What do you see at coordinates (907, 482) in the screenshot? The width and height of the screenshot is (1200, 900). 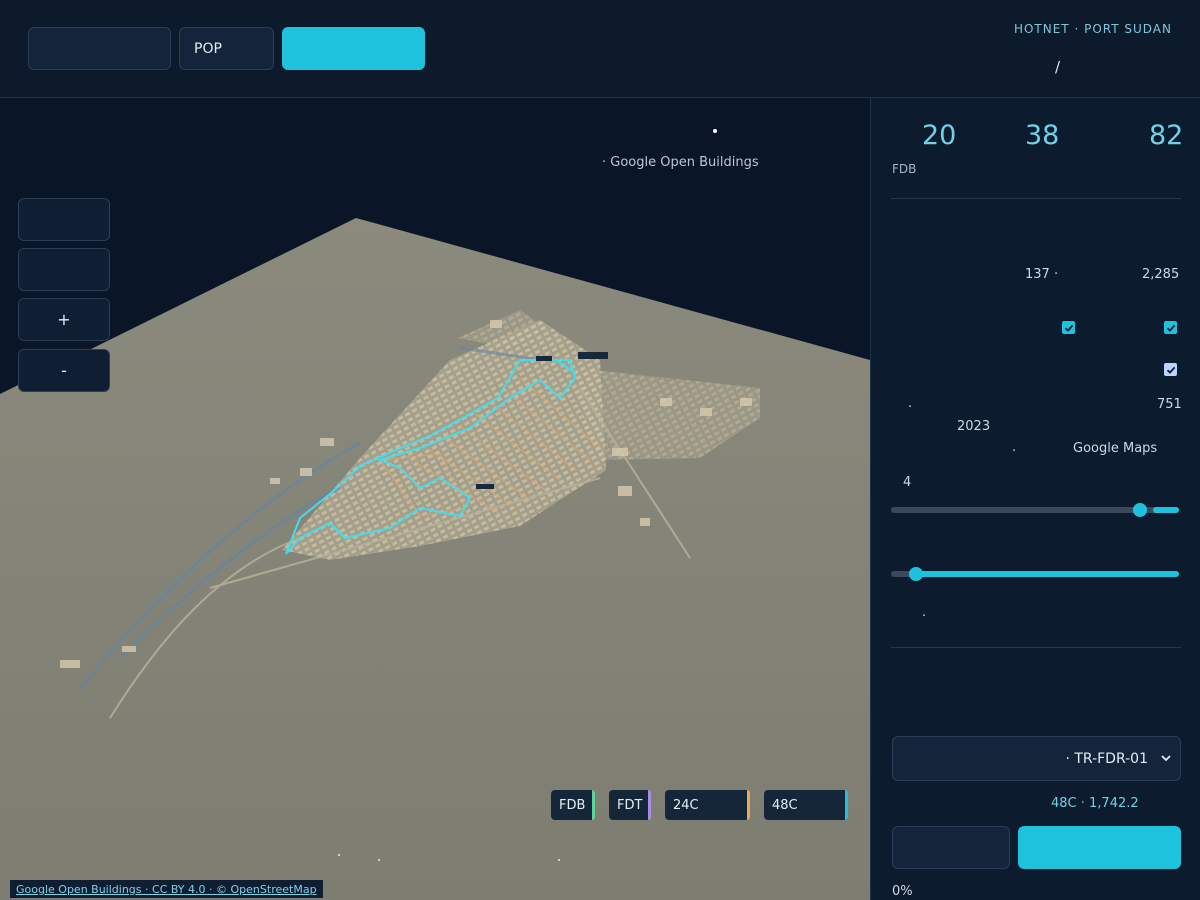 I see `slider1-label: 4` at bounding box center [907, 482].